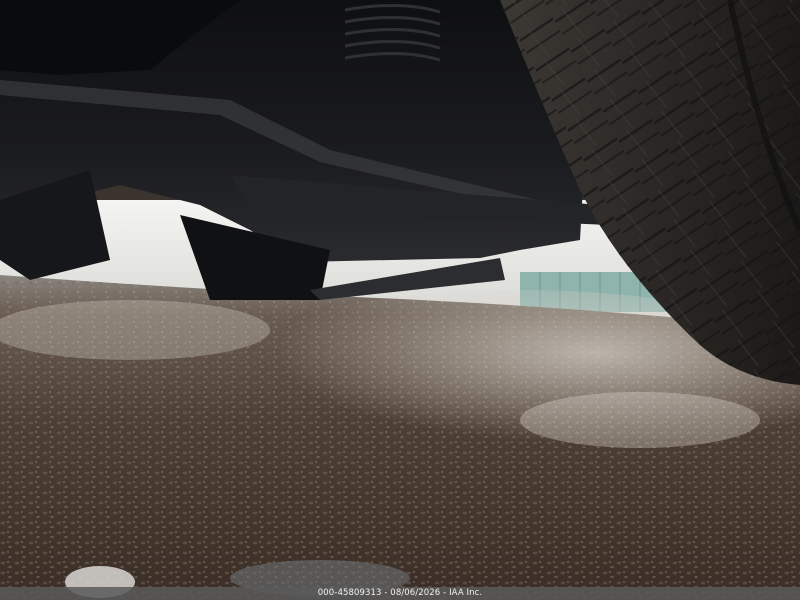 The height and width of the screenshot is (600, 800). What do you see at coordinates (640, 420) in the screenshot?
I see `puddle-highlight` at bounding box center [640, 420].